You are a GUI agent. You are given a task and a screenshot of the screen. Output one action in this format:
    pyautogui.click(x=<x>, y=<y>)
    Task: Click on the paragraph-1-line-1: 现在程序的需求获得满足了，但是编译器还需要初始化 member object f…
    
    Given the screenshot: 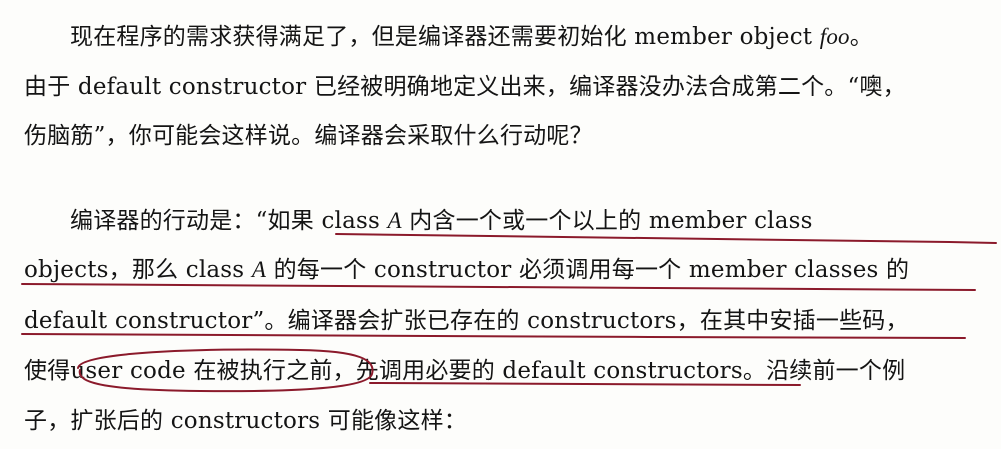 What is the action you would take?
    pyautogui.click(x=471, y=37)
    